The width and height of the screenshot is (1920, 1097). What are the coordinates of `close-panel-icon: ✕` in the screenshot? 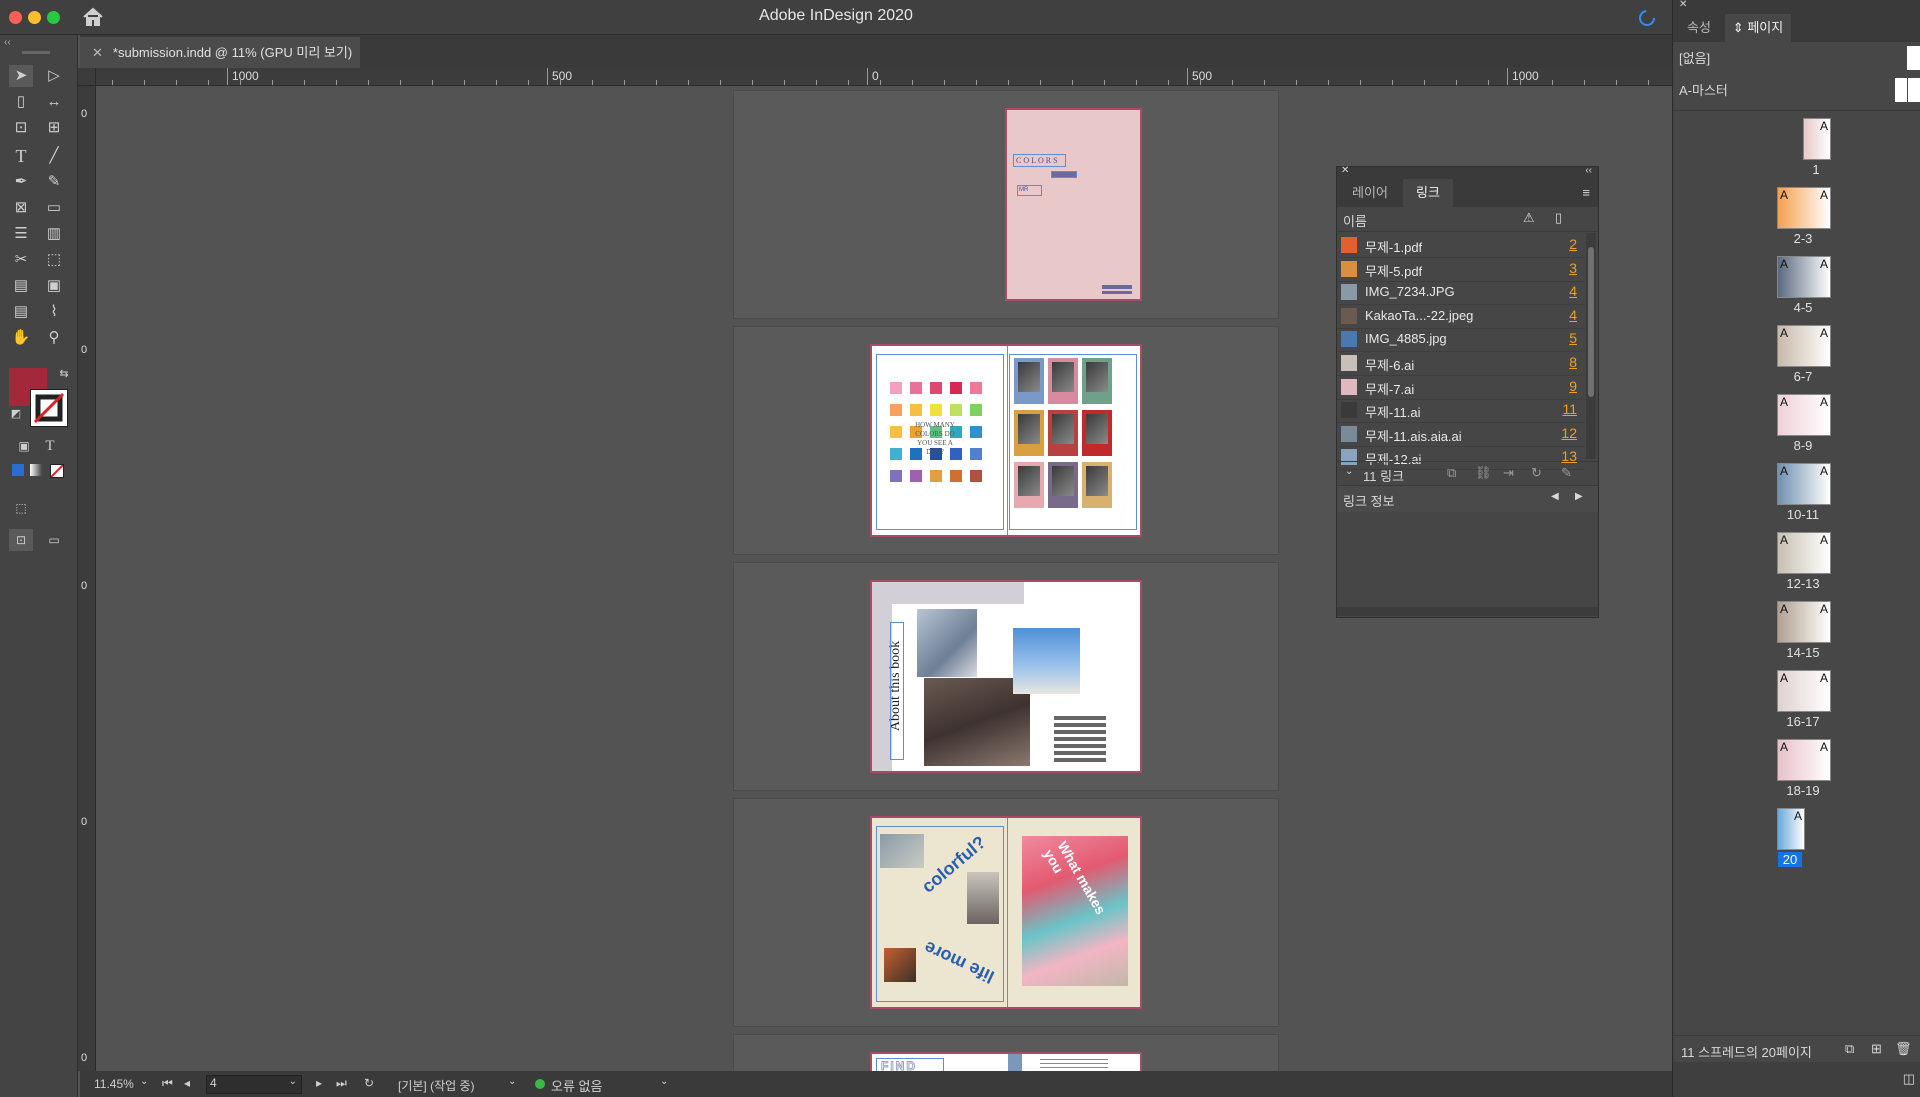 It's located at (1345, 170).